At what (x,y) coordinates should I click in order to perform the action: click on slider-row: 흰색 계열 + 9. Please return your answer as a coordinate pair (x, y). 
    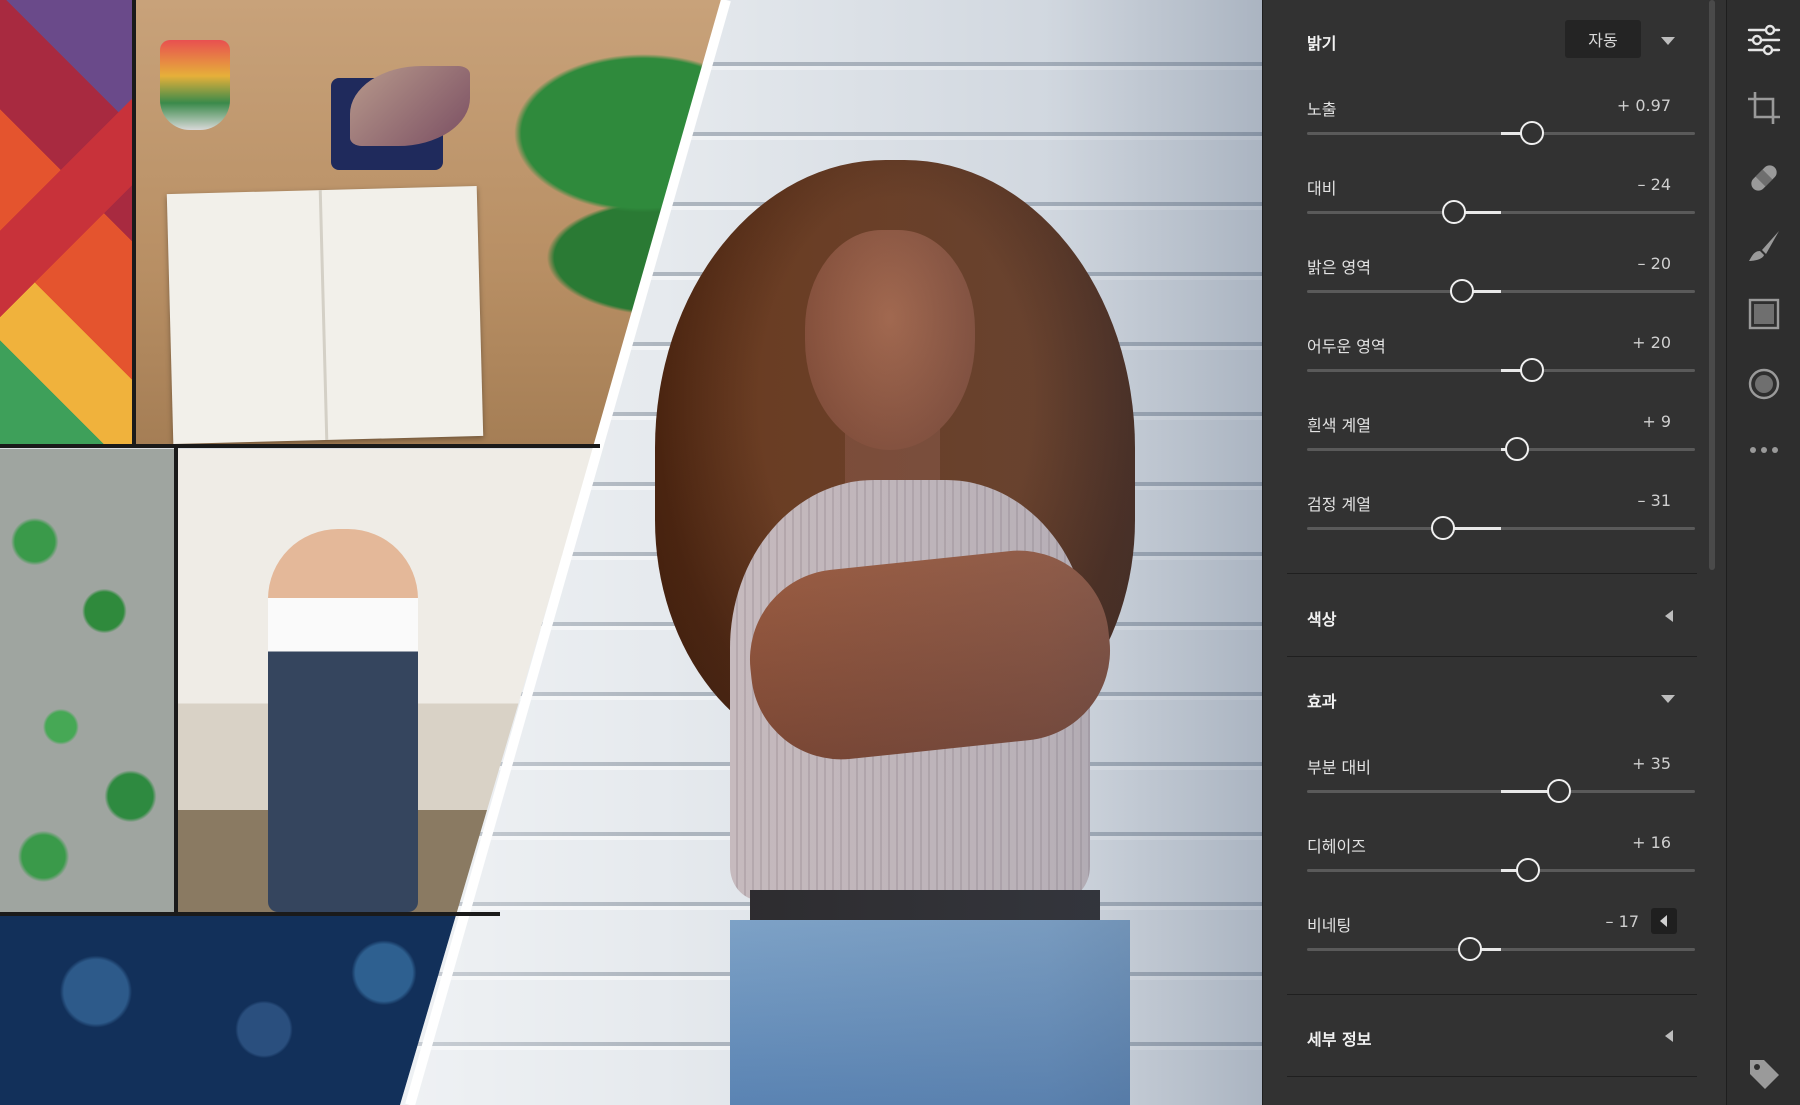
    Looking at the image, I should click on (1487, 447).